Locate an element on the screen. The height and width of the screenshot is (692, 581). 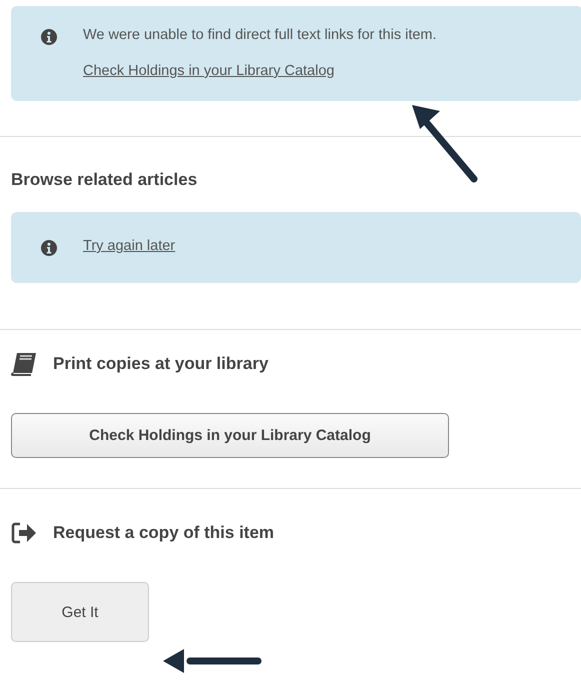
notice-text: We were unable to find direct full text links for this item. is located at coordinates (260, 35).